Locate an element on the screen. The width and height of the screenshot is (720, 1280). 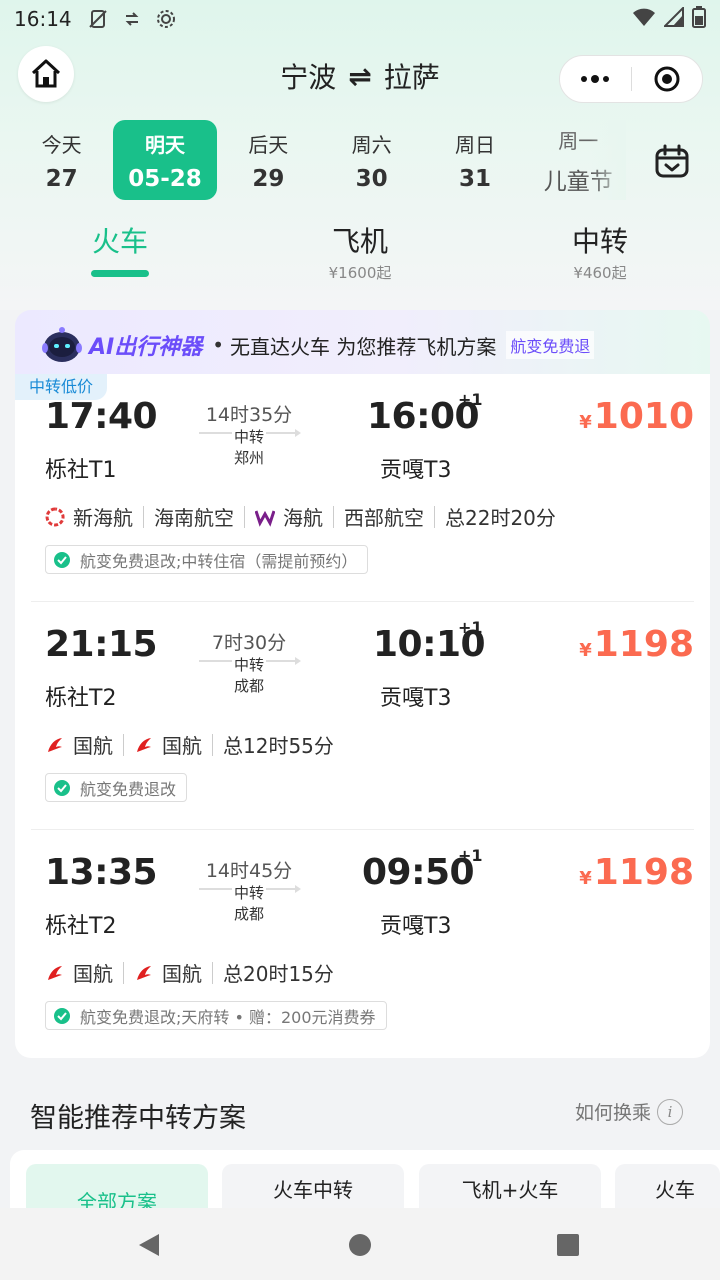
status-bar: 16:14 is located at coordinates (360, 19).